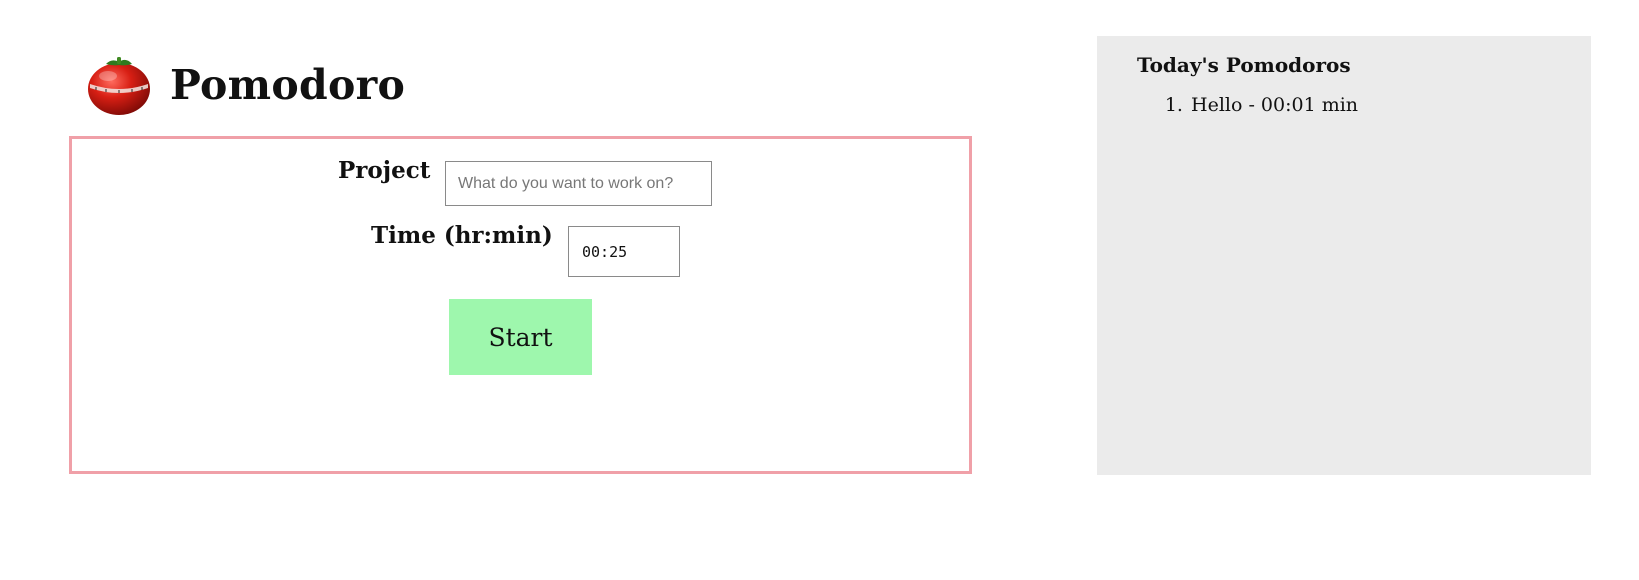  What do you see at coordinates (288, 84) in the screenshot?
I see `app-title: Pomodoro` at bounding box center [288, 84].